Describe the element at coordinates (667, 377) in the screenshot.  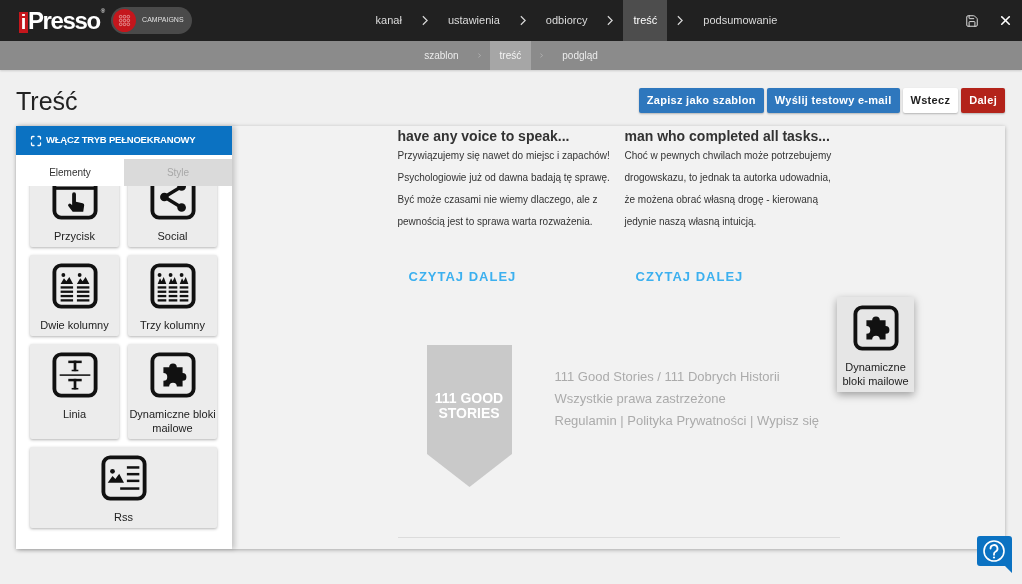
I see `footer-text: 111 Good Stories / 111 Dobrych Historii` at that location.